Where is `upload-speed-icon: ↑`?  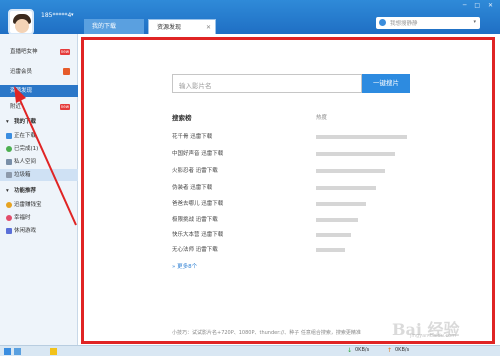 upload-speed-icon: ↑ is located at coordinates (390, 350).